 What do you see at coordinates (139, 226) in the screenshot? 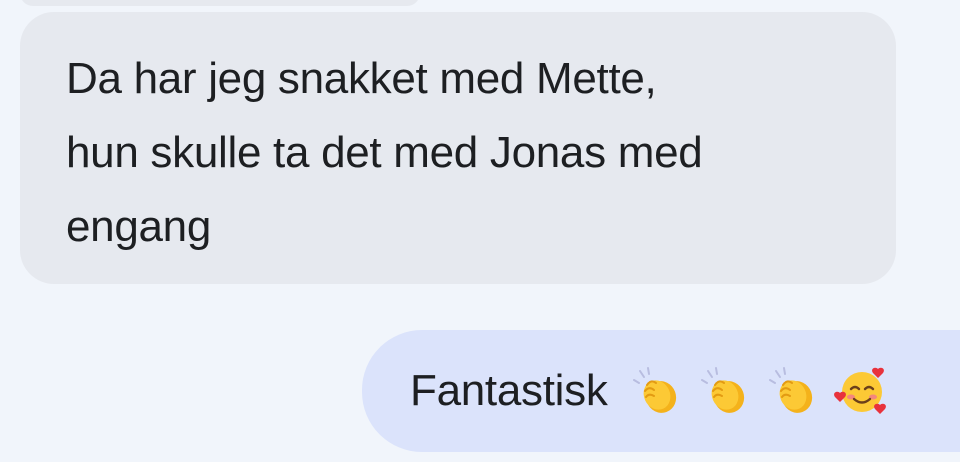
I see `incoming-message-line: engang` at bounding box center [139, 226].